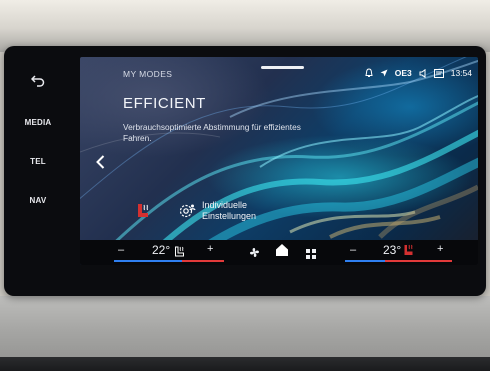 The image size is (490, 371). What do you see at coordinates (161, 250) in the screenshot?
I see `left-temperature: 22°` at bounding box center [161, 250].